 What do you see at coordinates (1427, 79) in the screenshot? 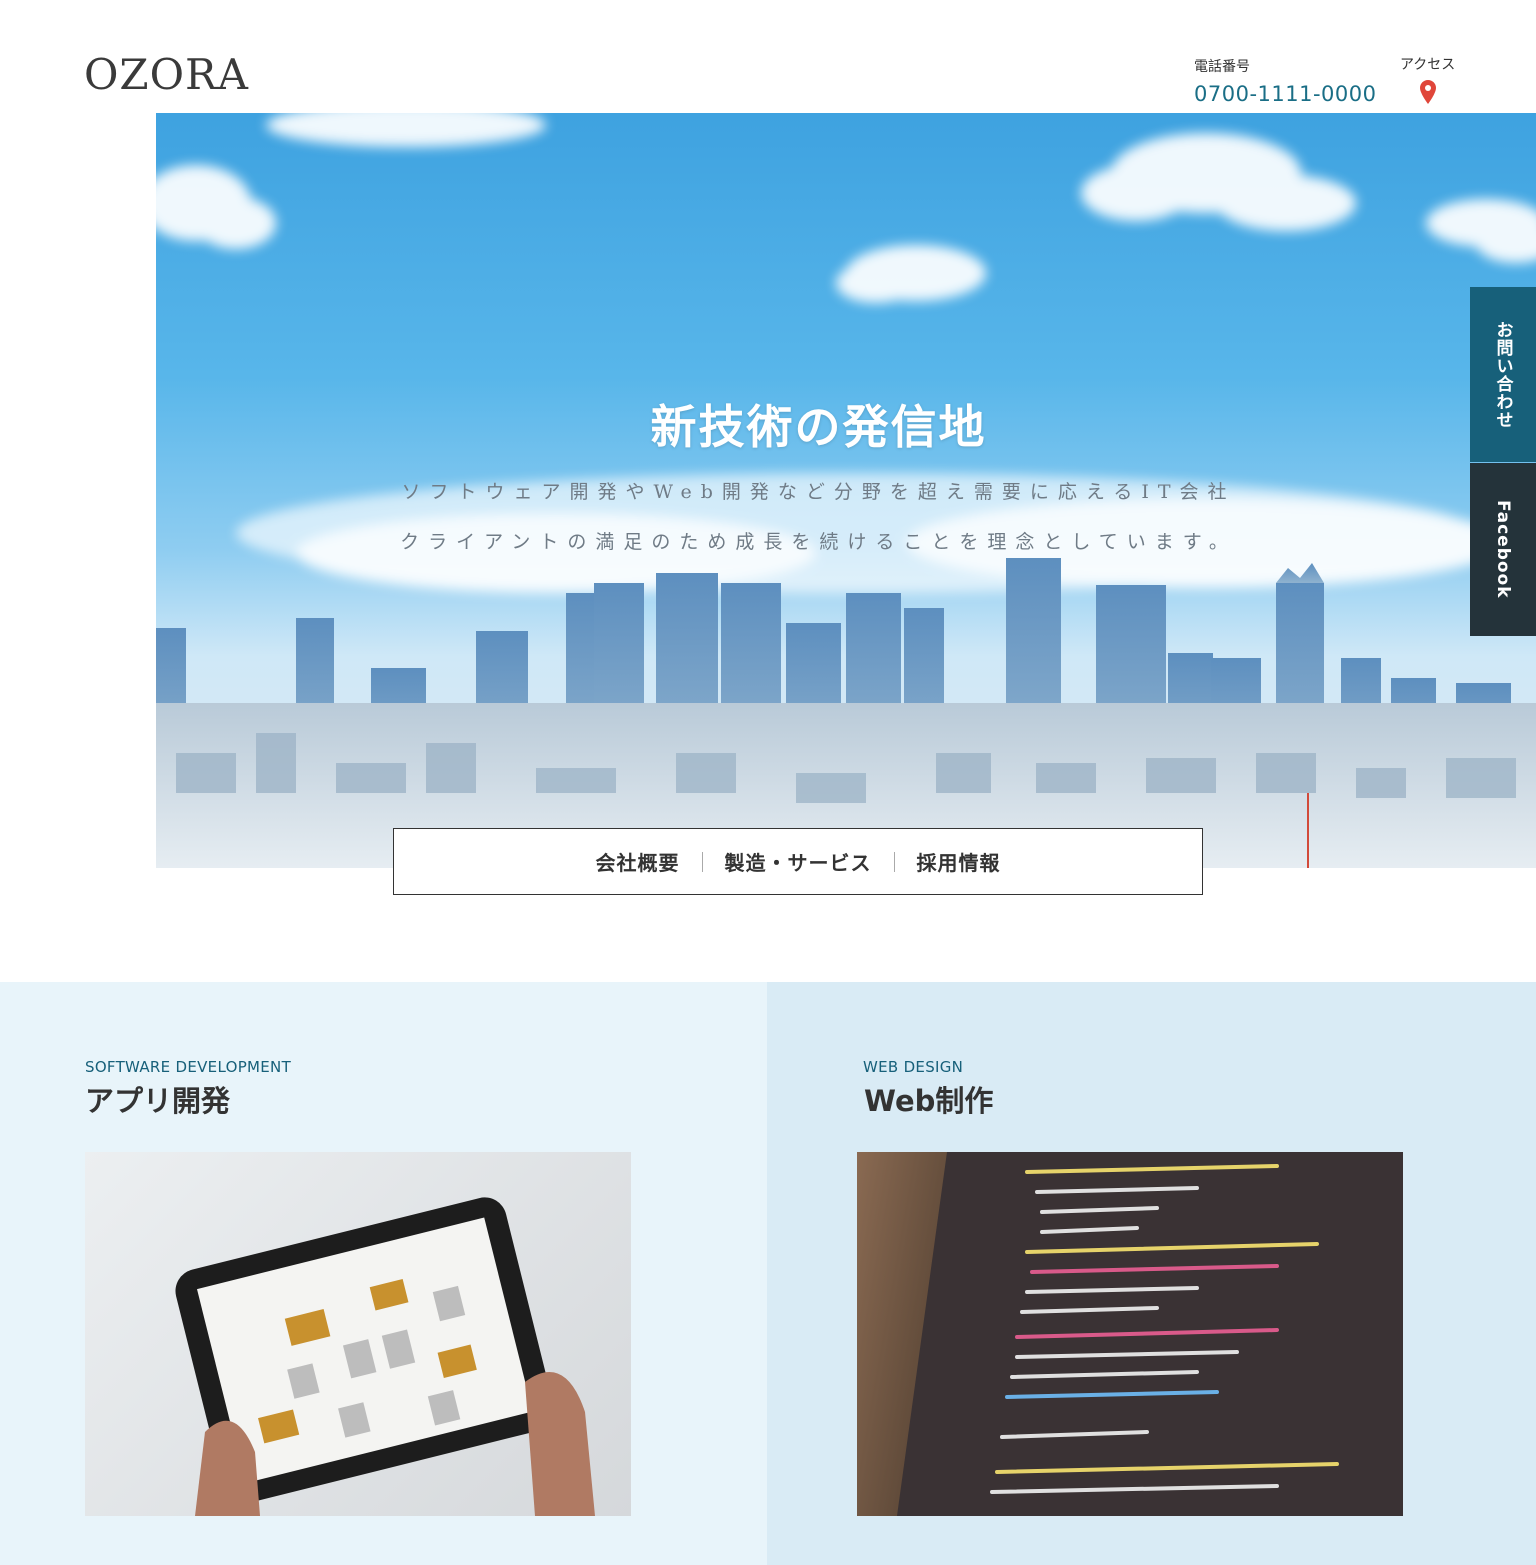
I see `access-link: アクセス` at bounding box center [1427, 79].